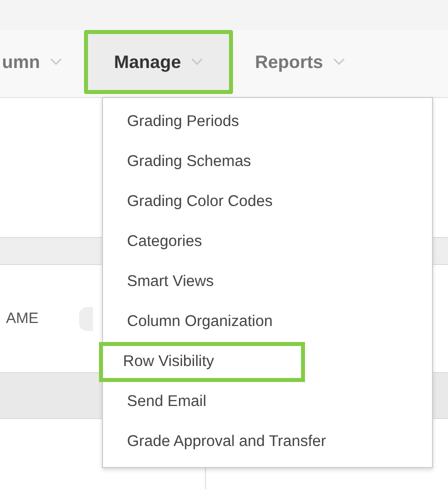 This screenshot has height=489, width=448. What do you see at coordinates (267, 242) in the screenshot?
I see `menu-item: Categories` at bounding box center [267, 242].